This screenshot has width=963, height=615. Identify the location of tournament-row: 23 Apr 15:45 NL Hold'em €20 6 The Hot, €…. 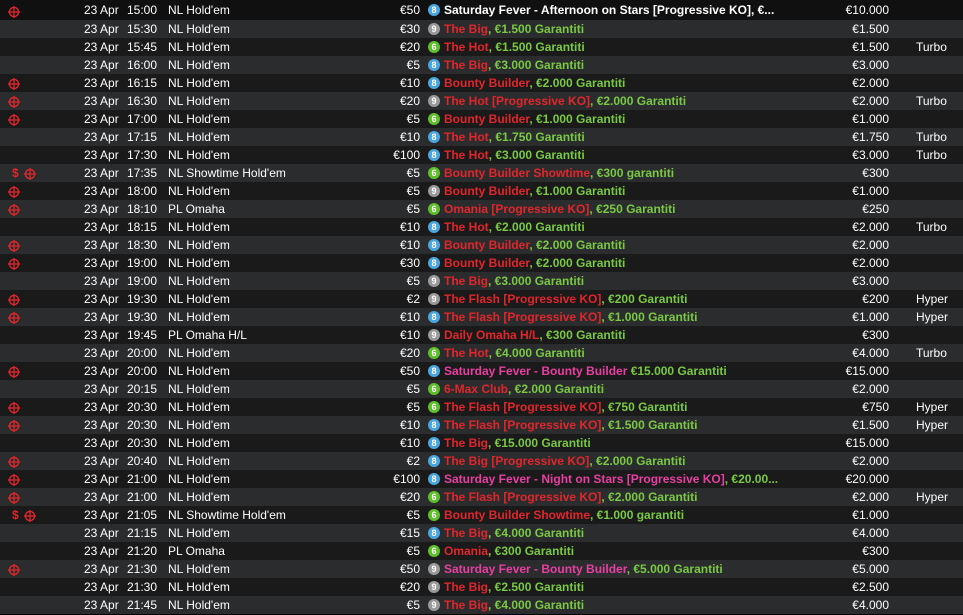
(481, 47).